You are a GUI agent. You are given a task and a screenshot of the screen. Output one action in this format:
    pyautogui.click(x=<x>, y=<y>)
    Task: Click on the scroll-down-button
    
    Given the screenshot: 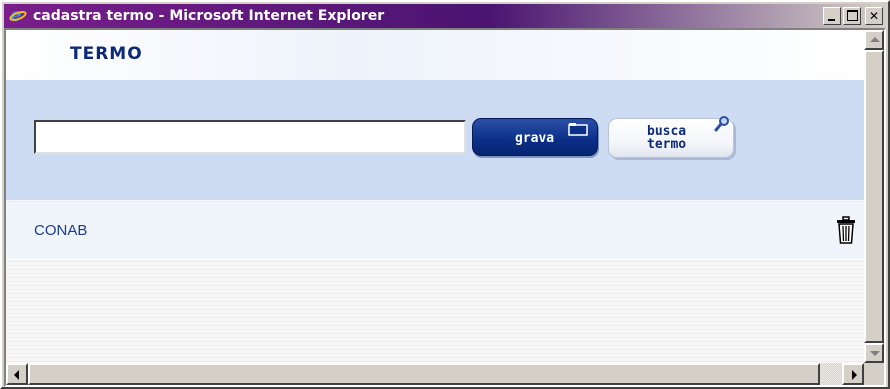 What is the action you would take?
    pyautogui.click(x=874, y=353)
    